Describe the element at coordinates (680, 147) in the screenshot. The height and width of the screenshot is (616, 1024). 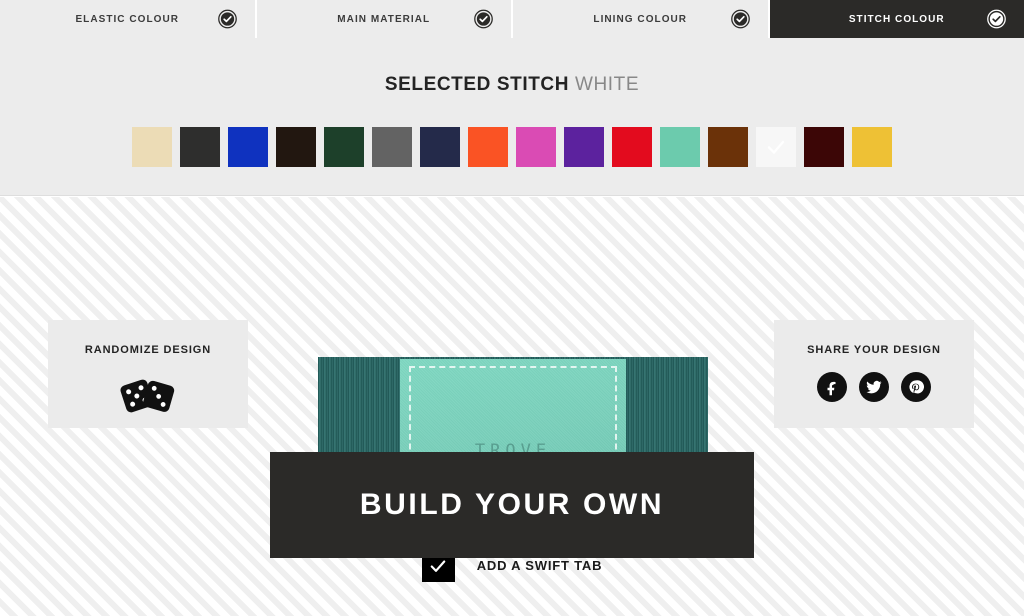
I see `swatch-mint` at that location.